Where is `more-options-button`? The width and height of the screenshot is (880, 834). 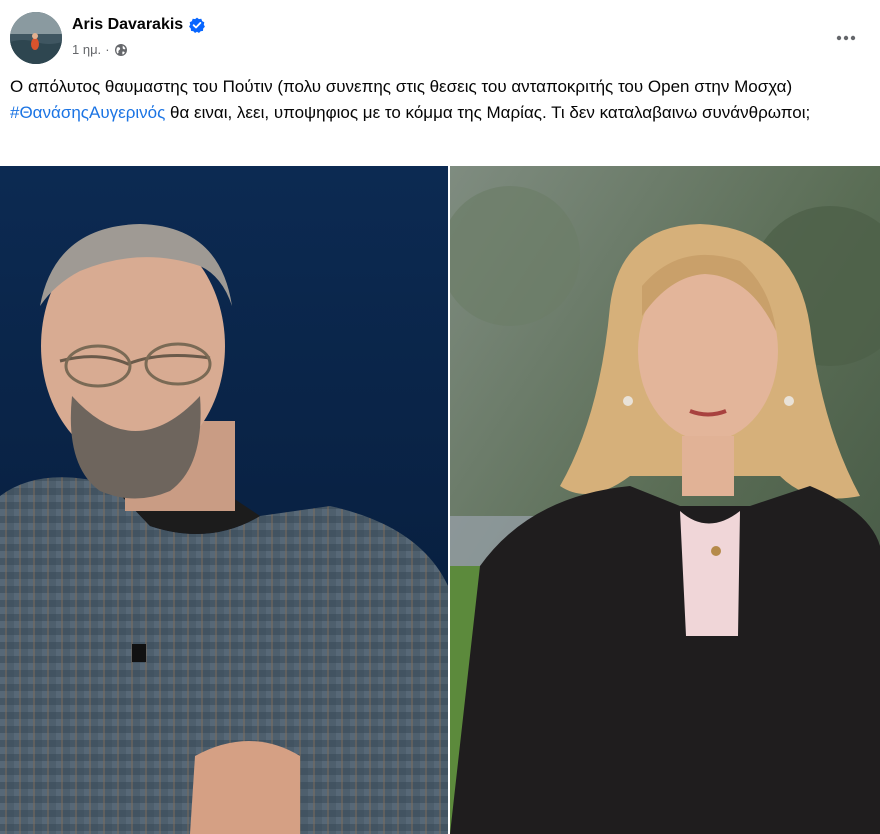
more-options-button is located at coordinates (846, 38).